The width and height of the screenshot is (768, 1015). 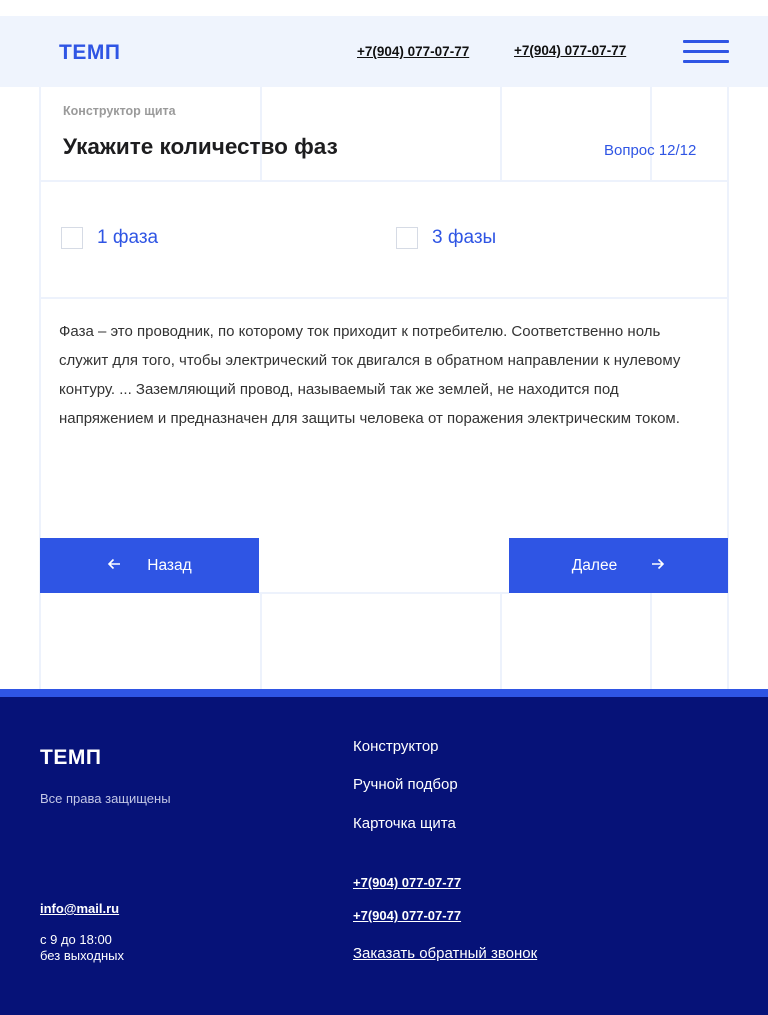 What do you see at coordinates (650, 150) in the screenshot?
I see `question-counter: Вопрос 12/12` at bounding box center [650, 150].